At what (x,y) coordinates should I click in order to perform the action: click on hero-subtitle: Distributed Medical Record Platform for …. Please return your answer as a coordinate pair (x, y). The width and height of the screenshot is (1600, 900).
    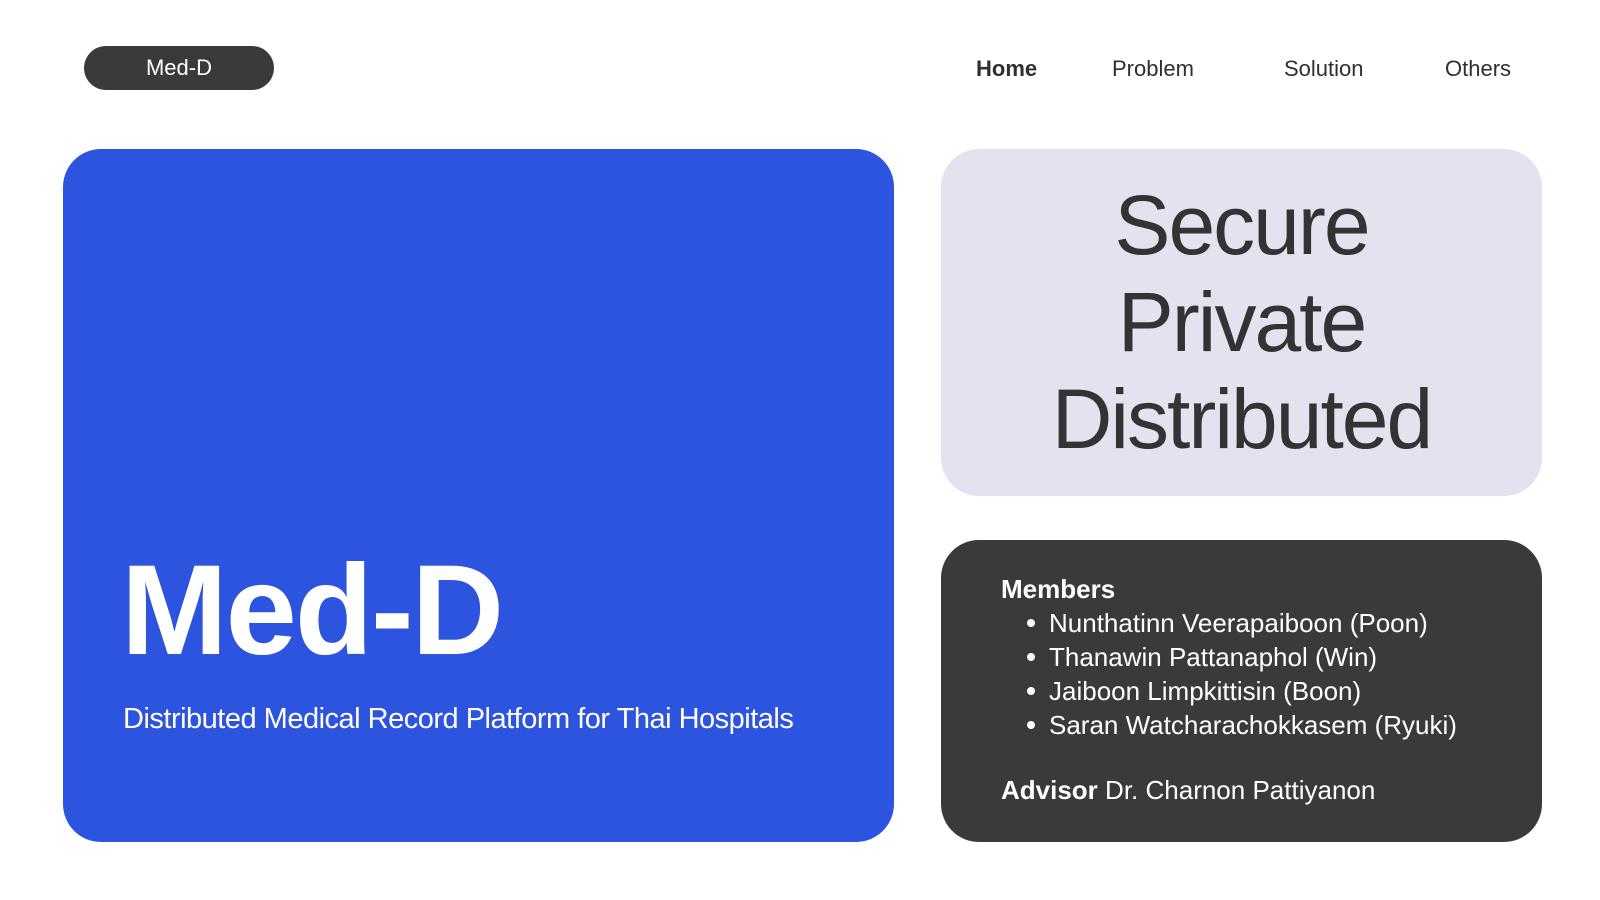
    Looking at the image, I should click on (458, 719).